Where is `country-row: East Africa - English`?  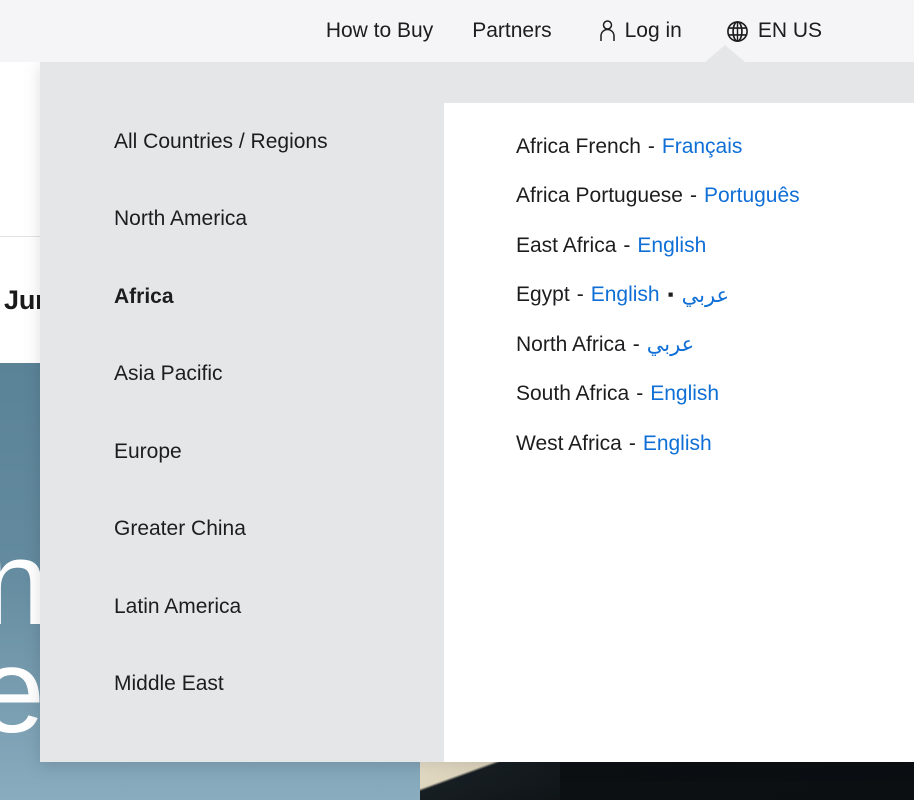
country-row: East Africa - English is located at coordinates (658, 246).